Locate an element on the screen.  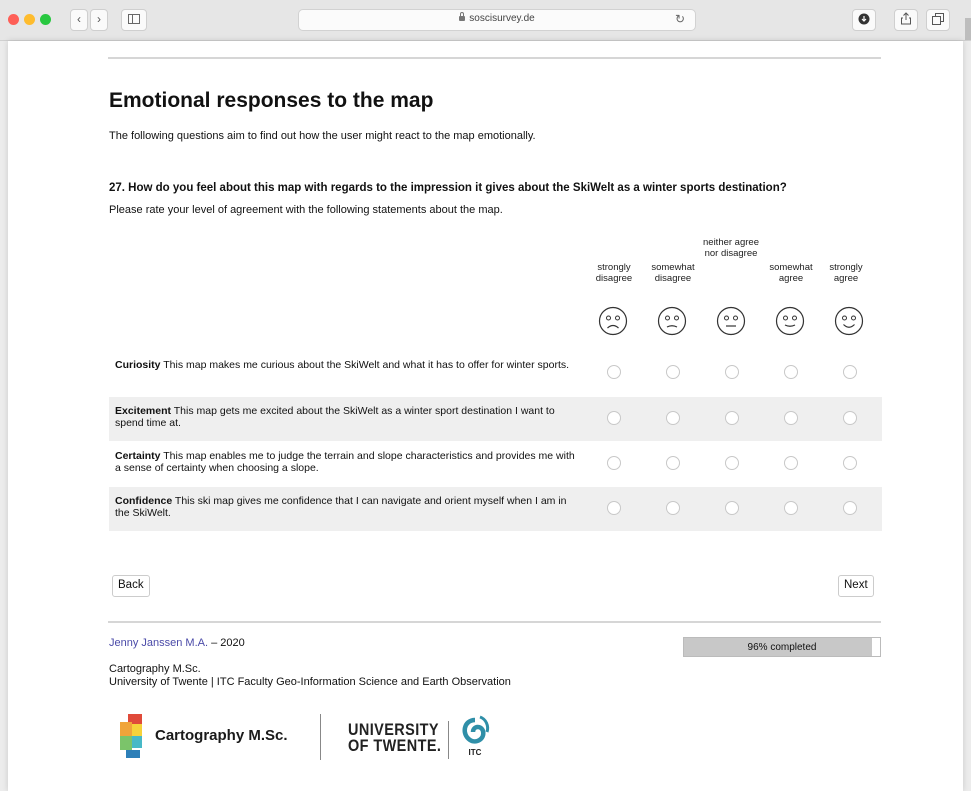
address-bar: soscisurvey.de ↻ is located at coordinates (497, 20).